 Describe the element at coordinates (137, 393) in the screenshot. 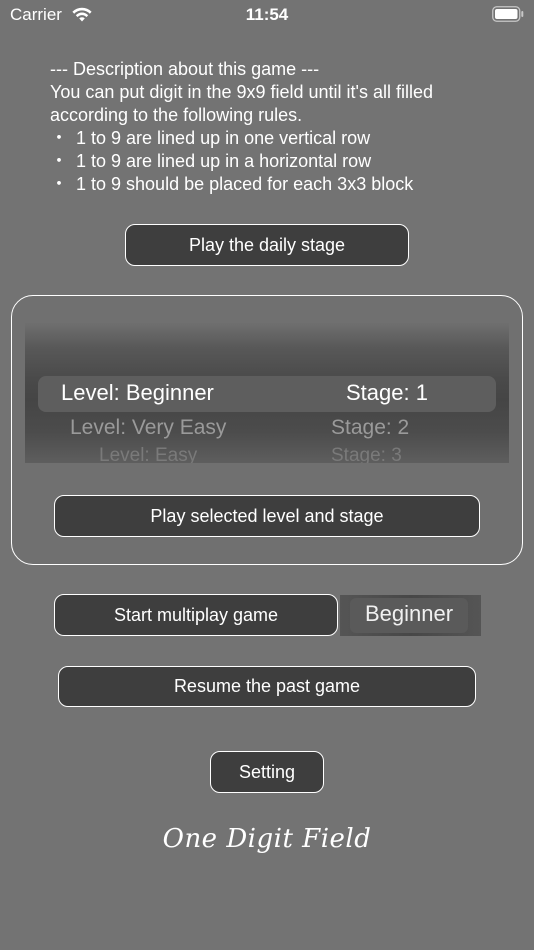

I see `picker-level-option: Level: Beginner` at that location.